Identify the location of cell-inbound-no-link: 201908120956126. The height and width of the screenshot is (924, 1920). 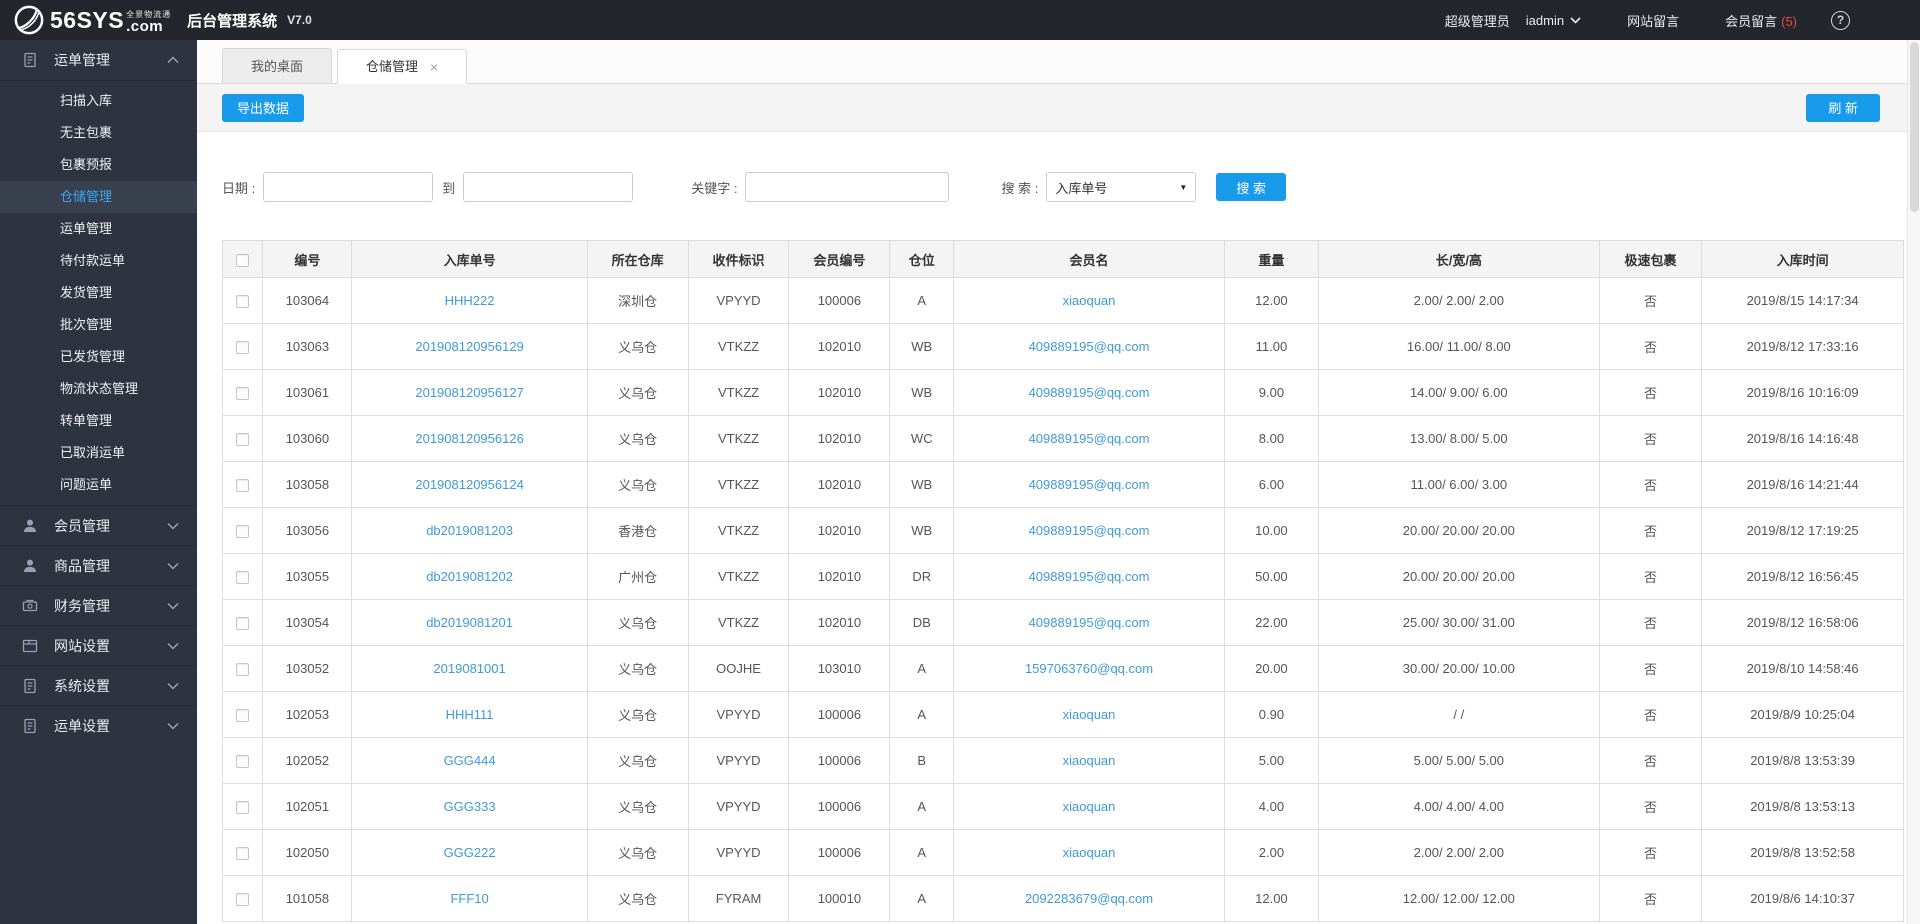
(469, 438).